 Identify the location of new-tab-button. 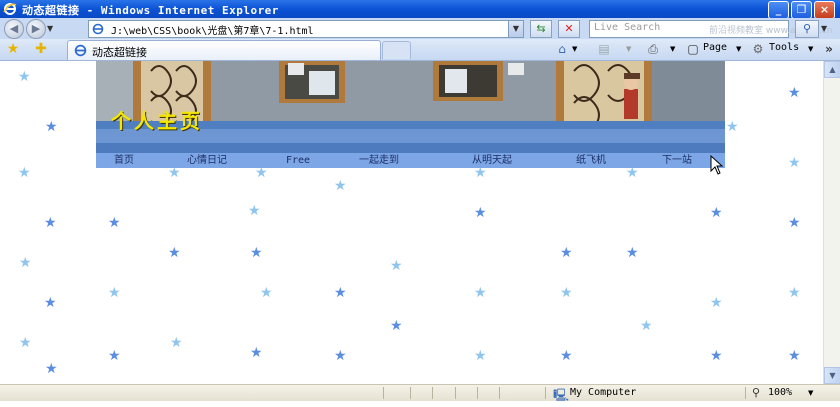
(396, 50).